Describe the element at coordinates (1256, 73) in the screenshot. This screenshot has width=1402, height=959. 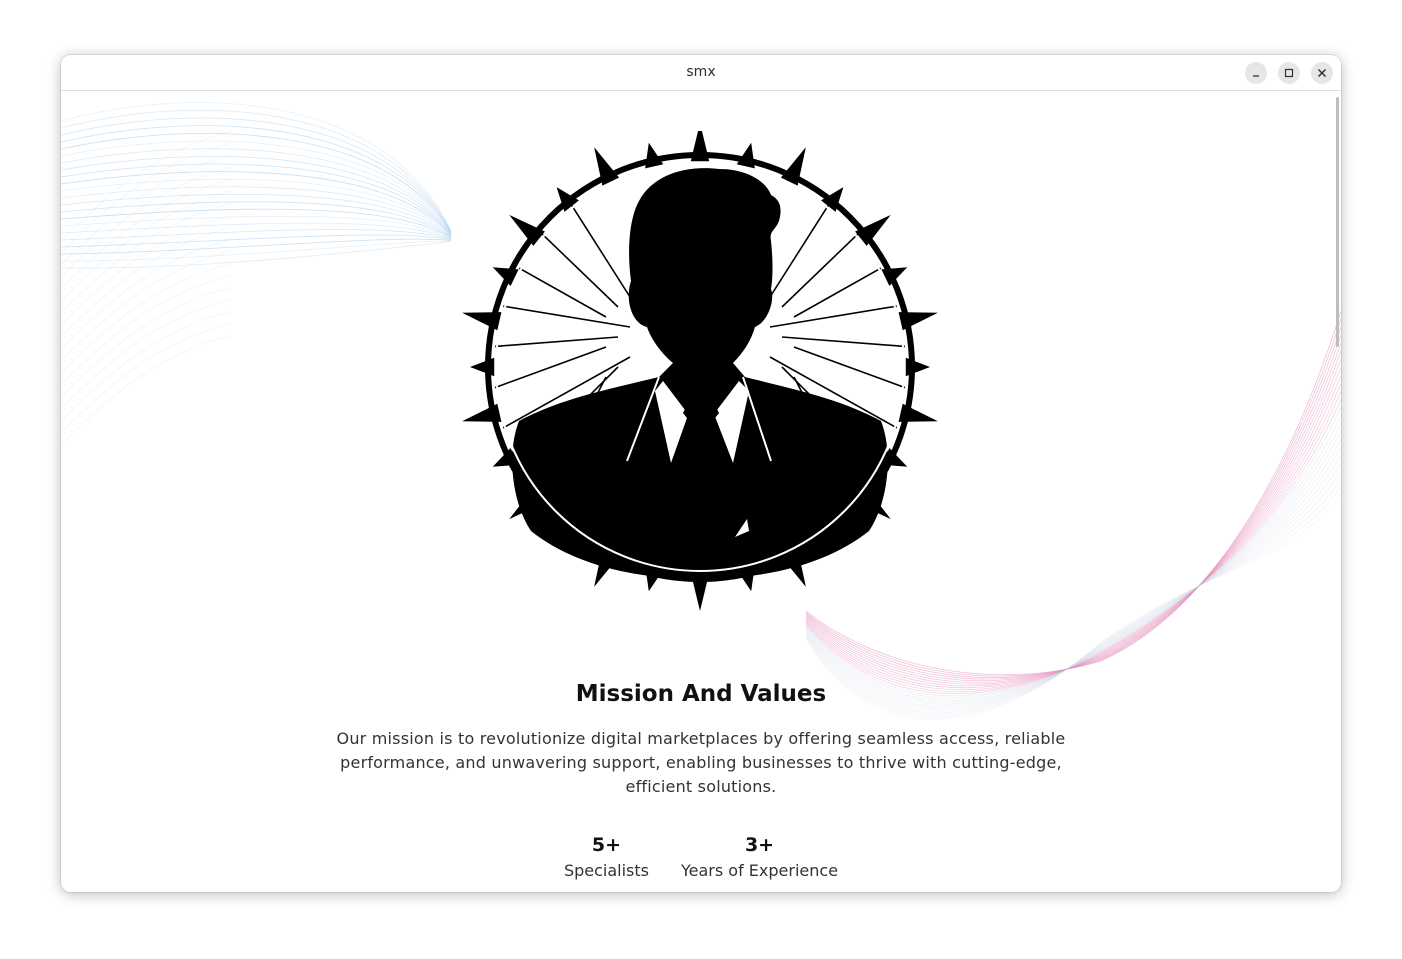
I see `minimize-button` at that location.